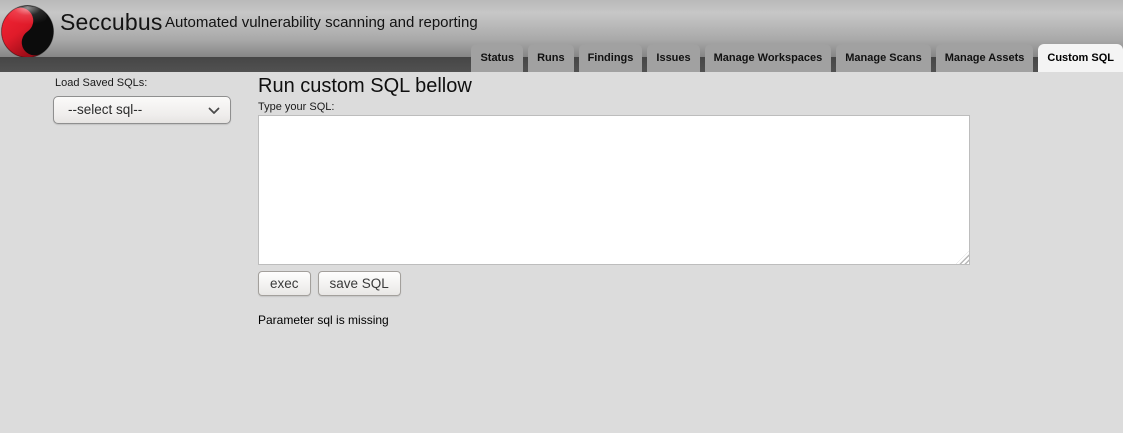  I want to click on button-row: exec save SQL, so click(690, 283).